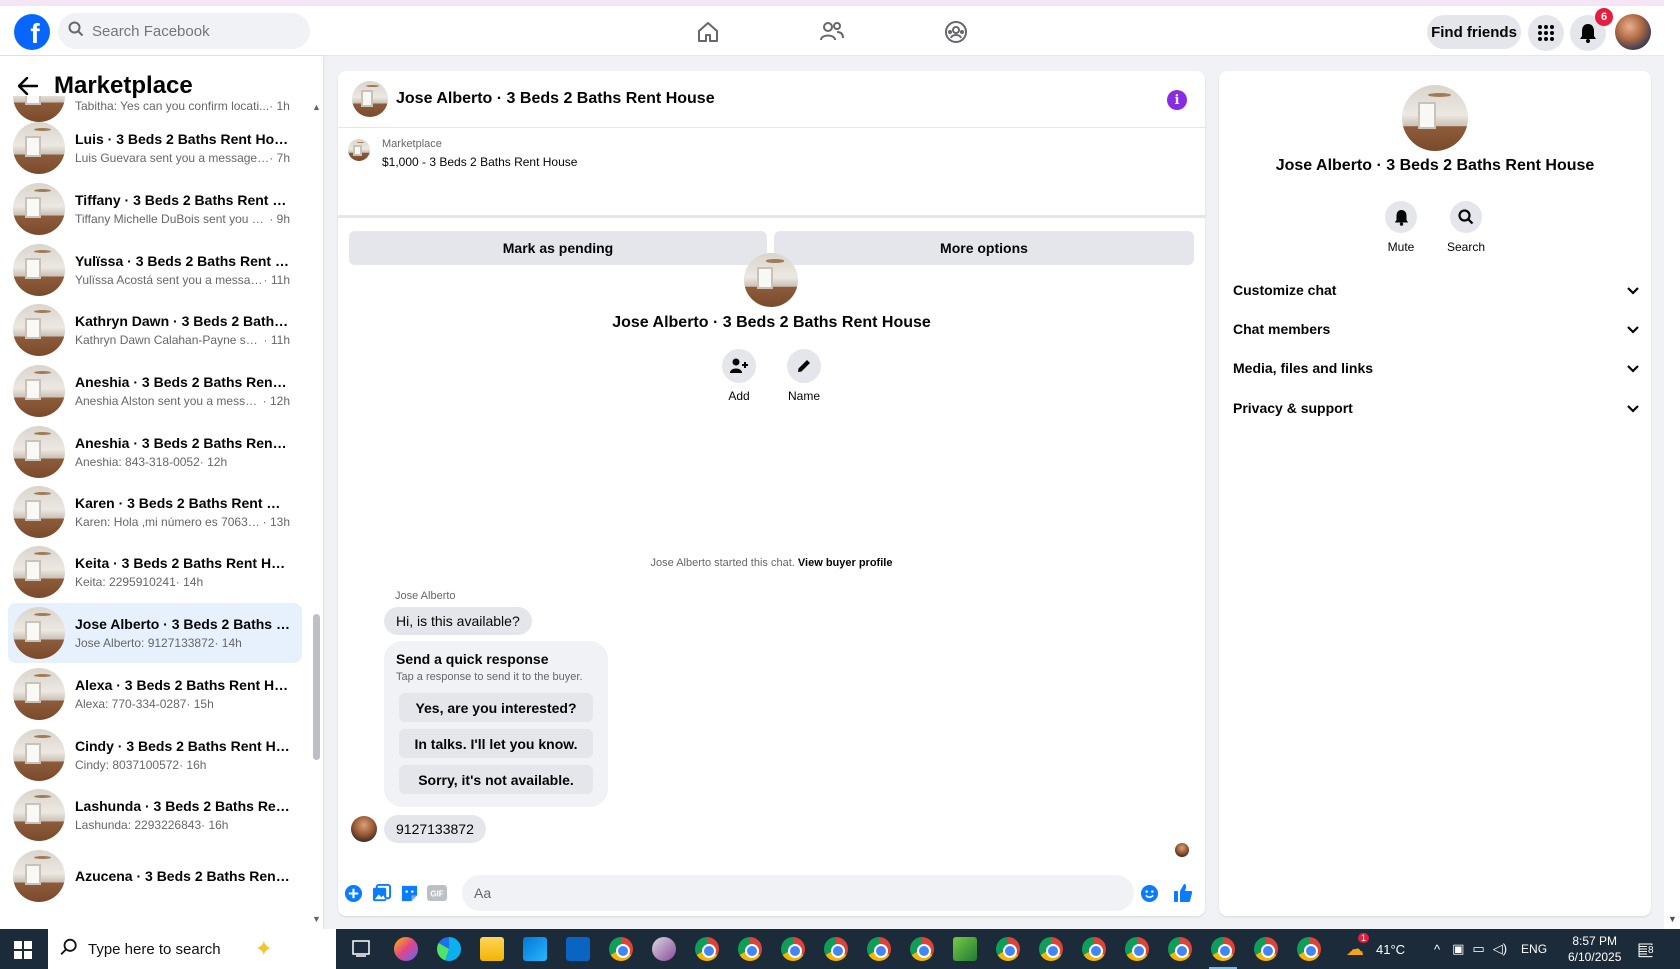  Describe the element at coordinates (804, 376) in the screenshot. I see `edit-name-button: Name` at that location.